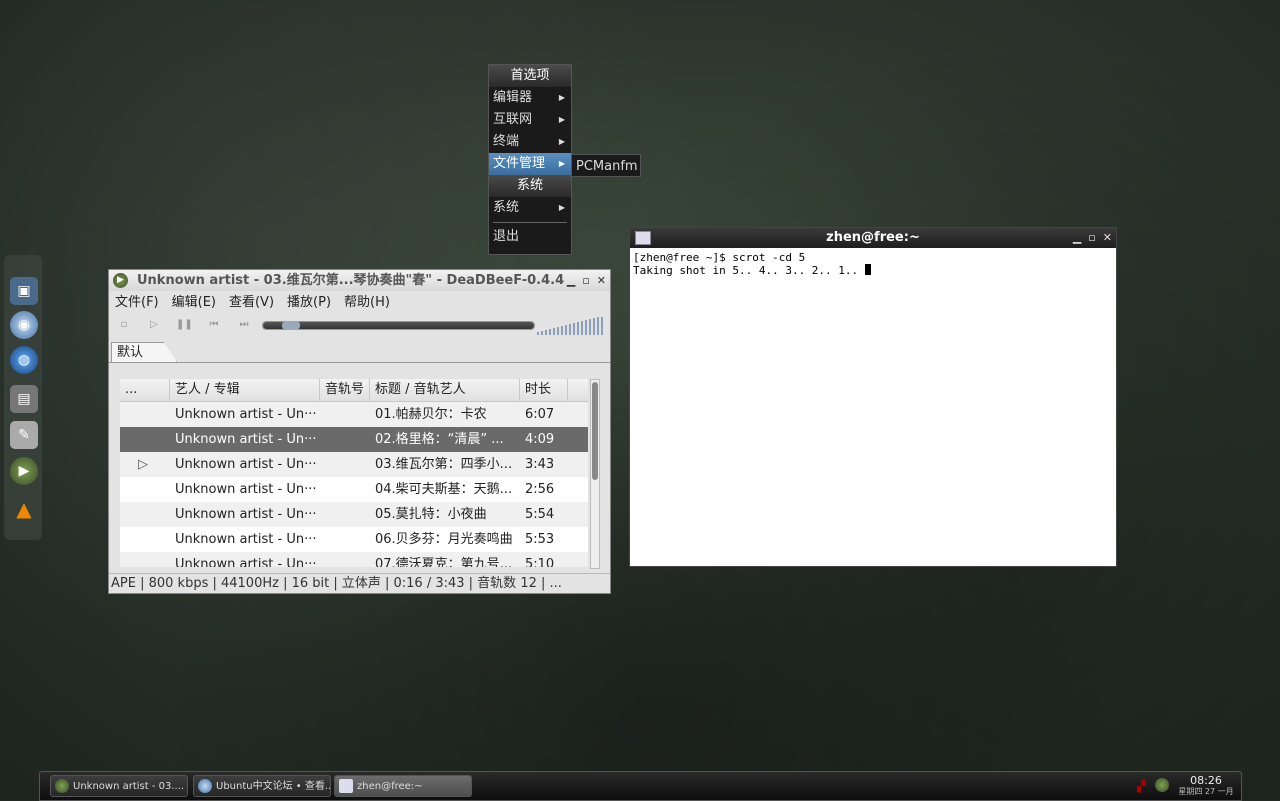 The width and height of the screenshot is (1280, 801). Describe the element at coordinates (312, 303) in the screenshot. I see `menu-playback: 播放(P)` at that location.